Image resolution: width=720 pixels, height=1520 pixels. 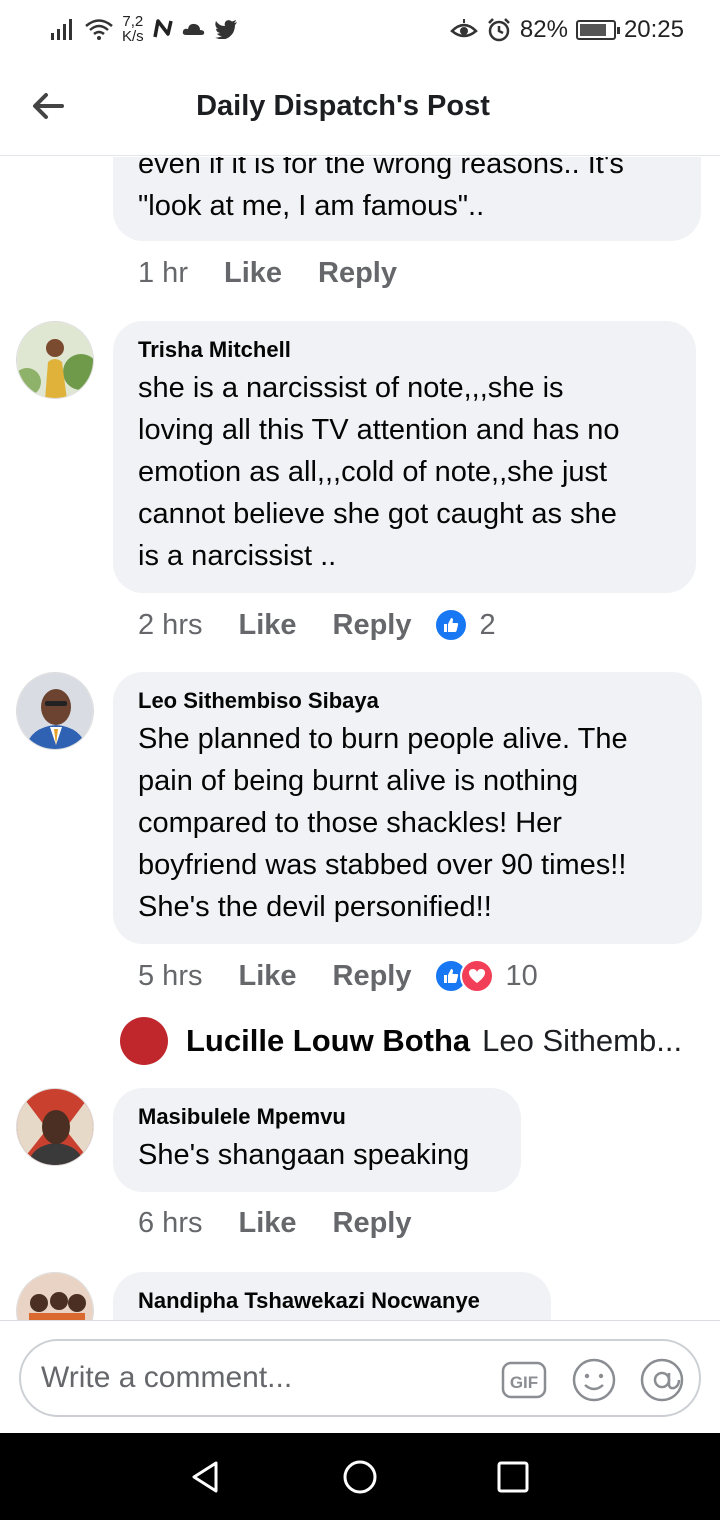 What do you see at coordinates (225, 29) in the screenshot?
I see `twitter-icon` at bounding box center [225, 29].